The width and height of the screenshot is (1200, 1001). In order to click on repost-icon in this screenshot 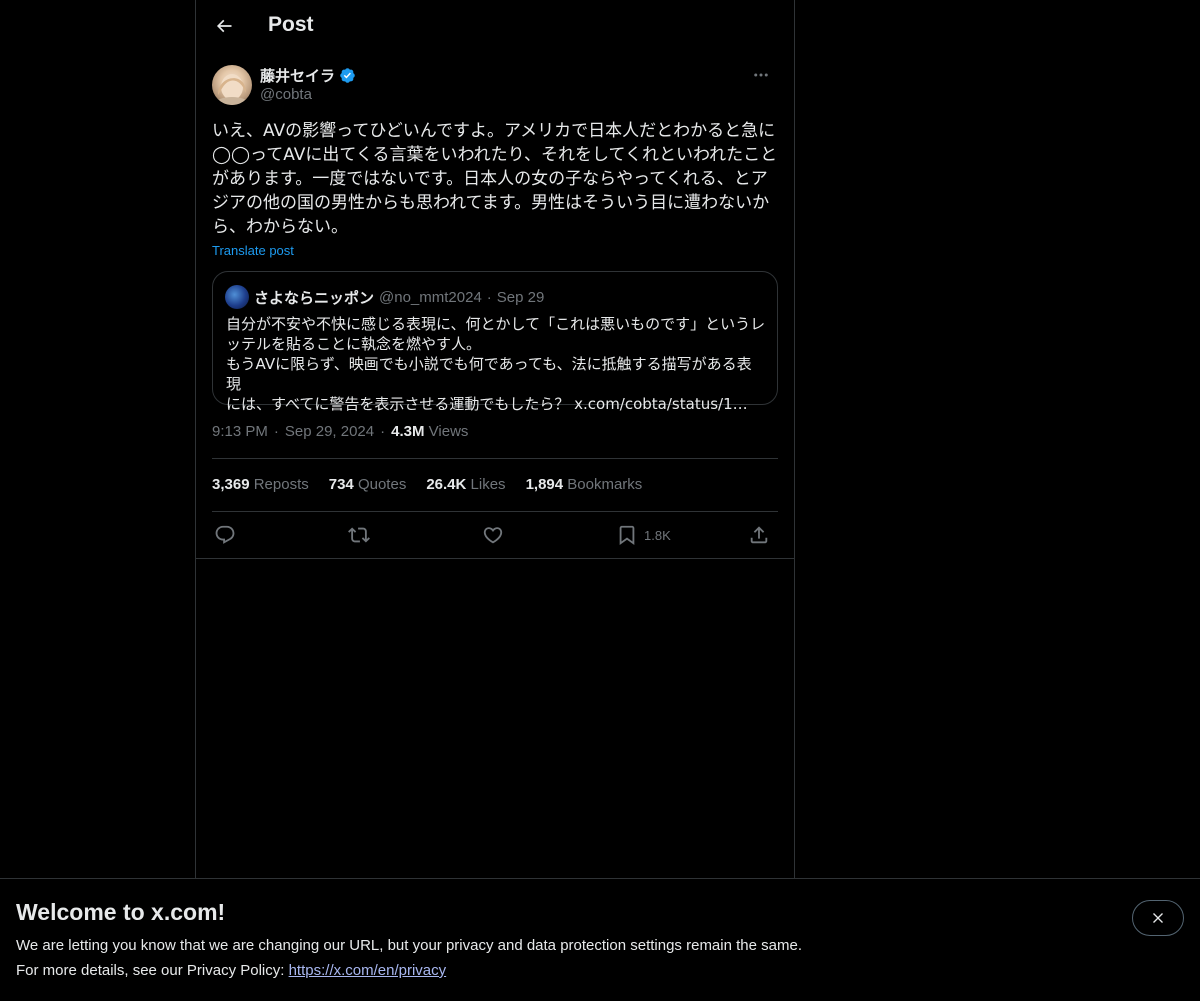, I will do `click(359, 535)`.